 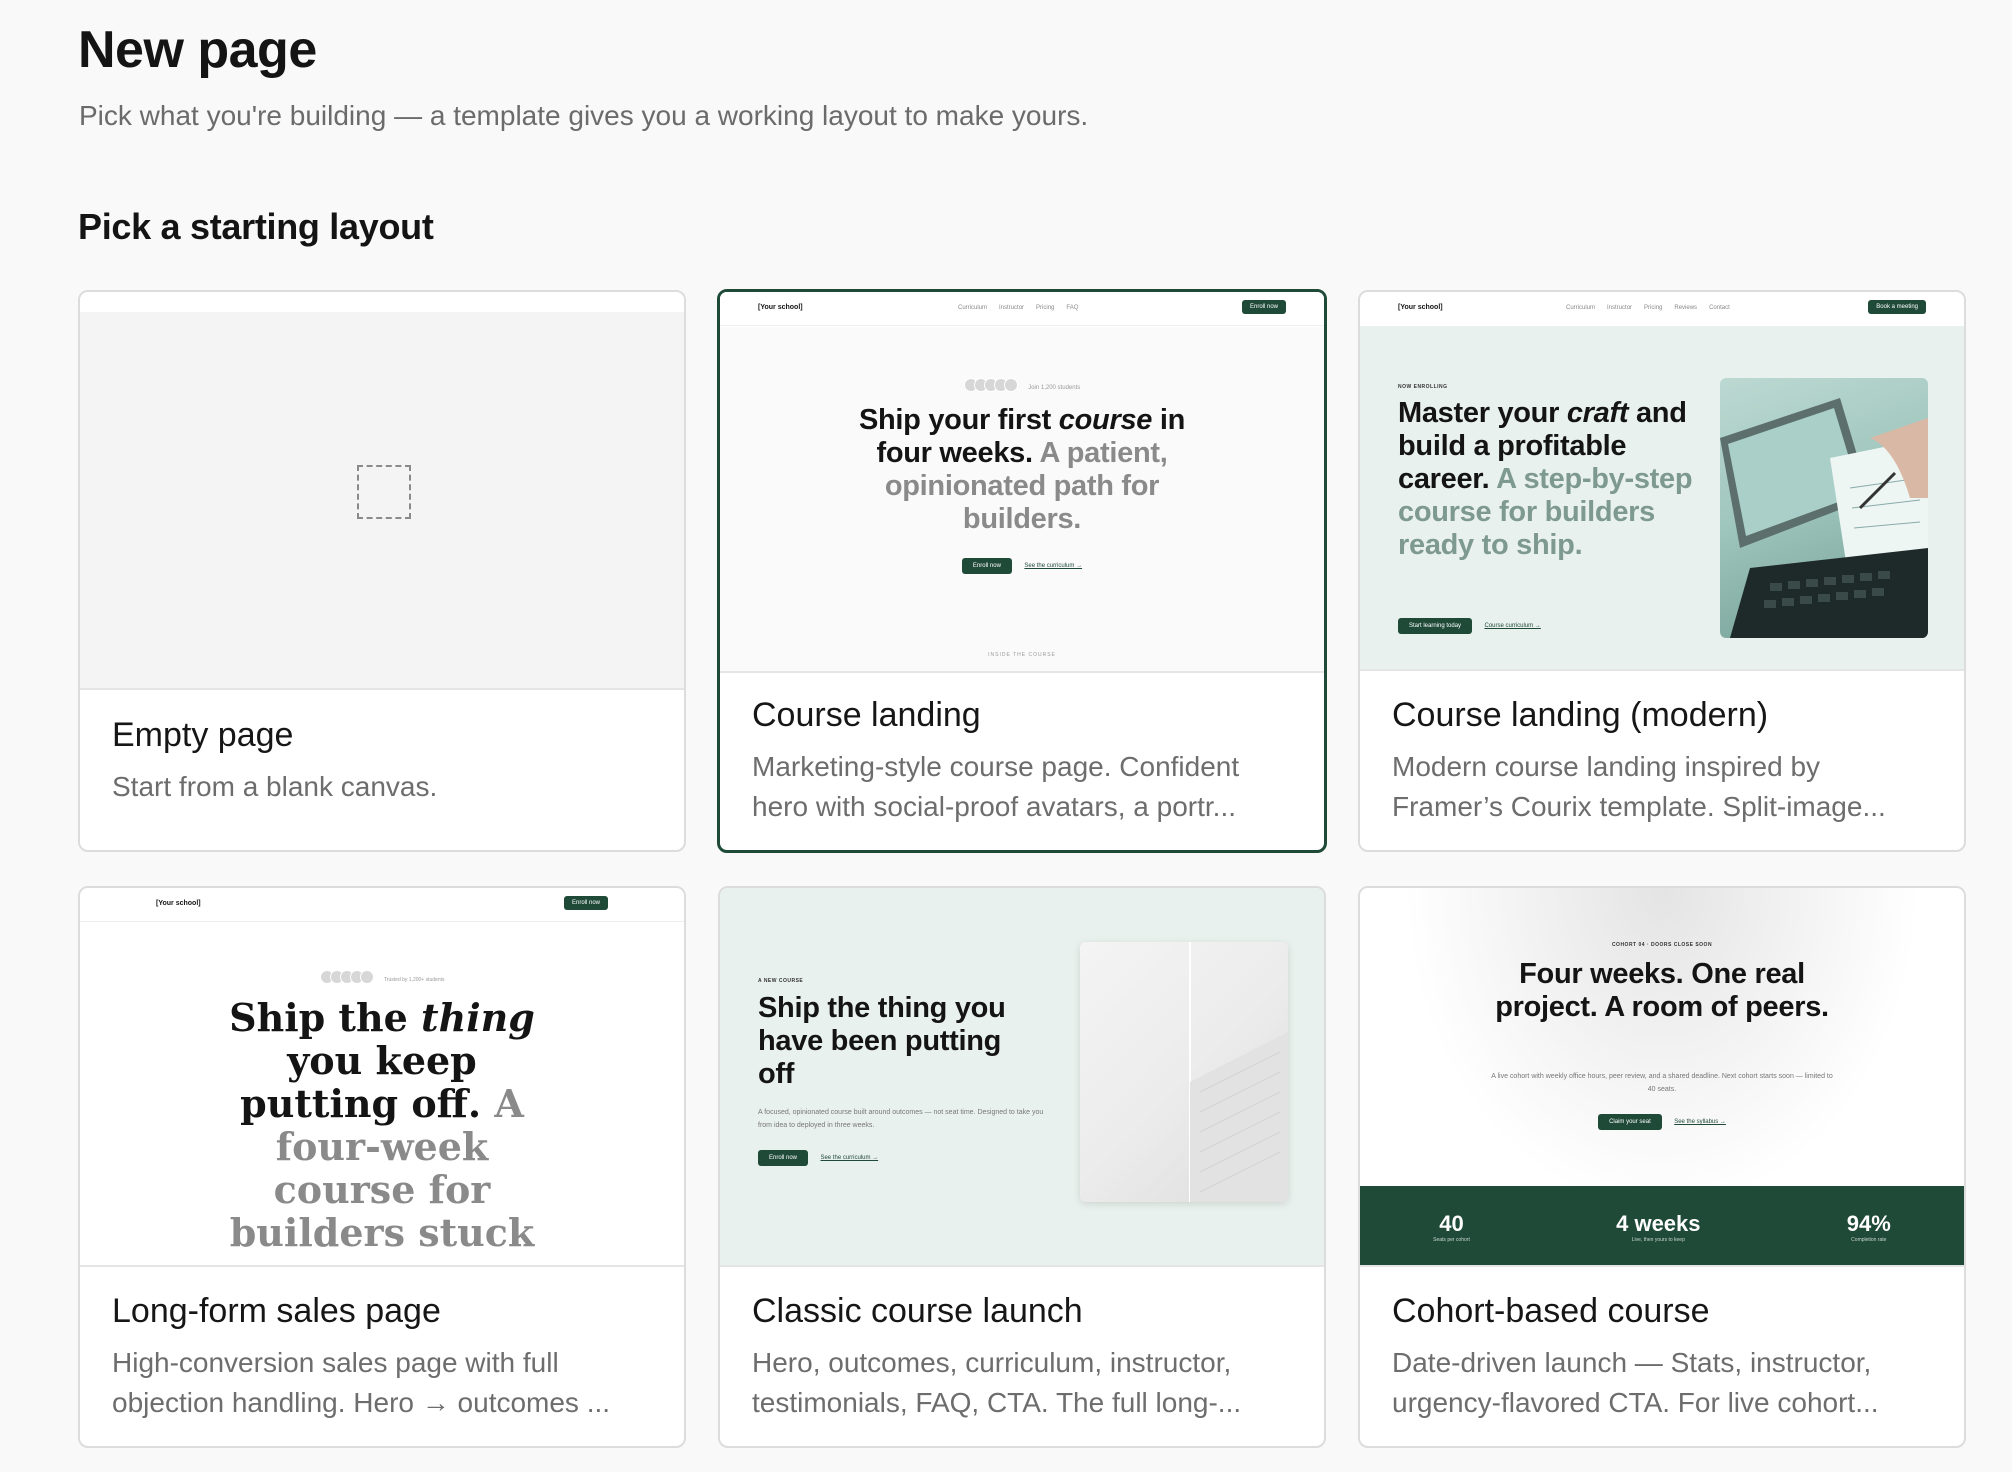 I want to click on page-title: New page, so click(x=197, y=50).